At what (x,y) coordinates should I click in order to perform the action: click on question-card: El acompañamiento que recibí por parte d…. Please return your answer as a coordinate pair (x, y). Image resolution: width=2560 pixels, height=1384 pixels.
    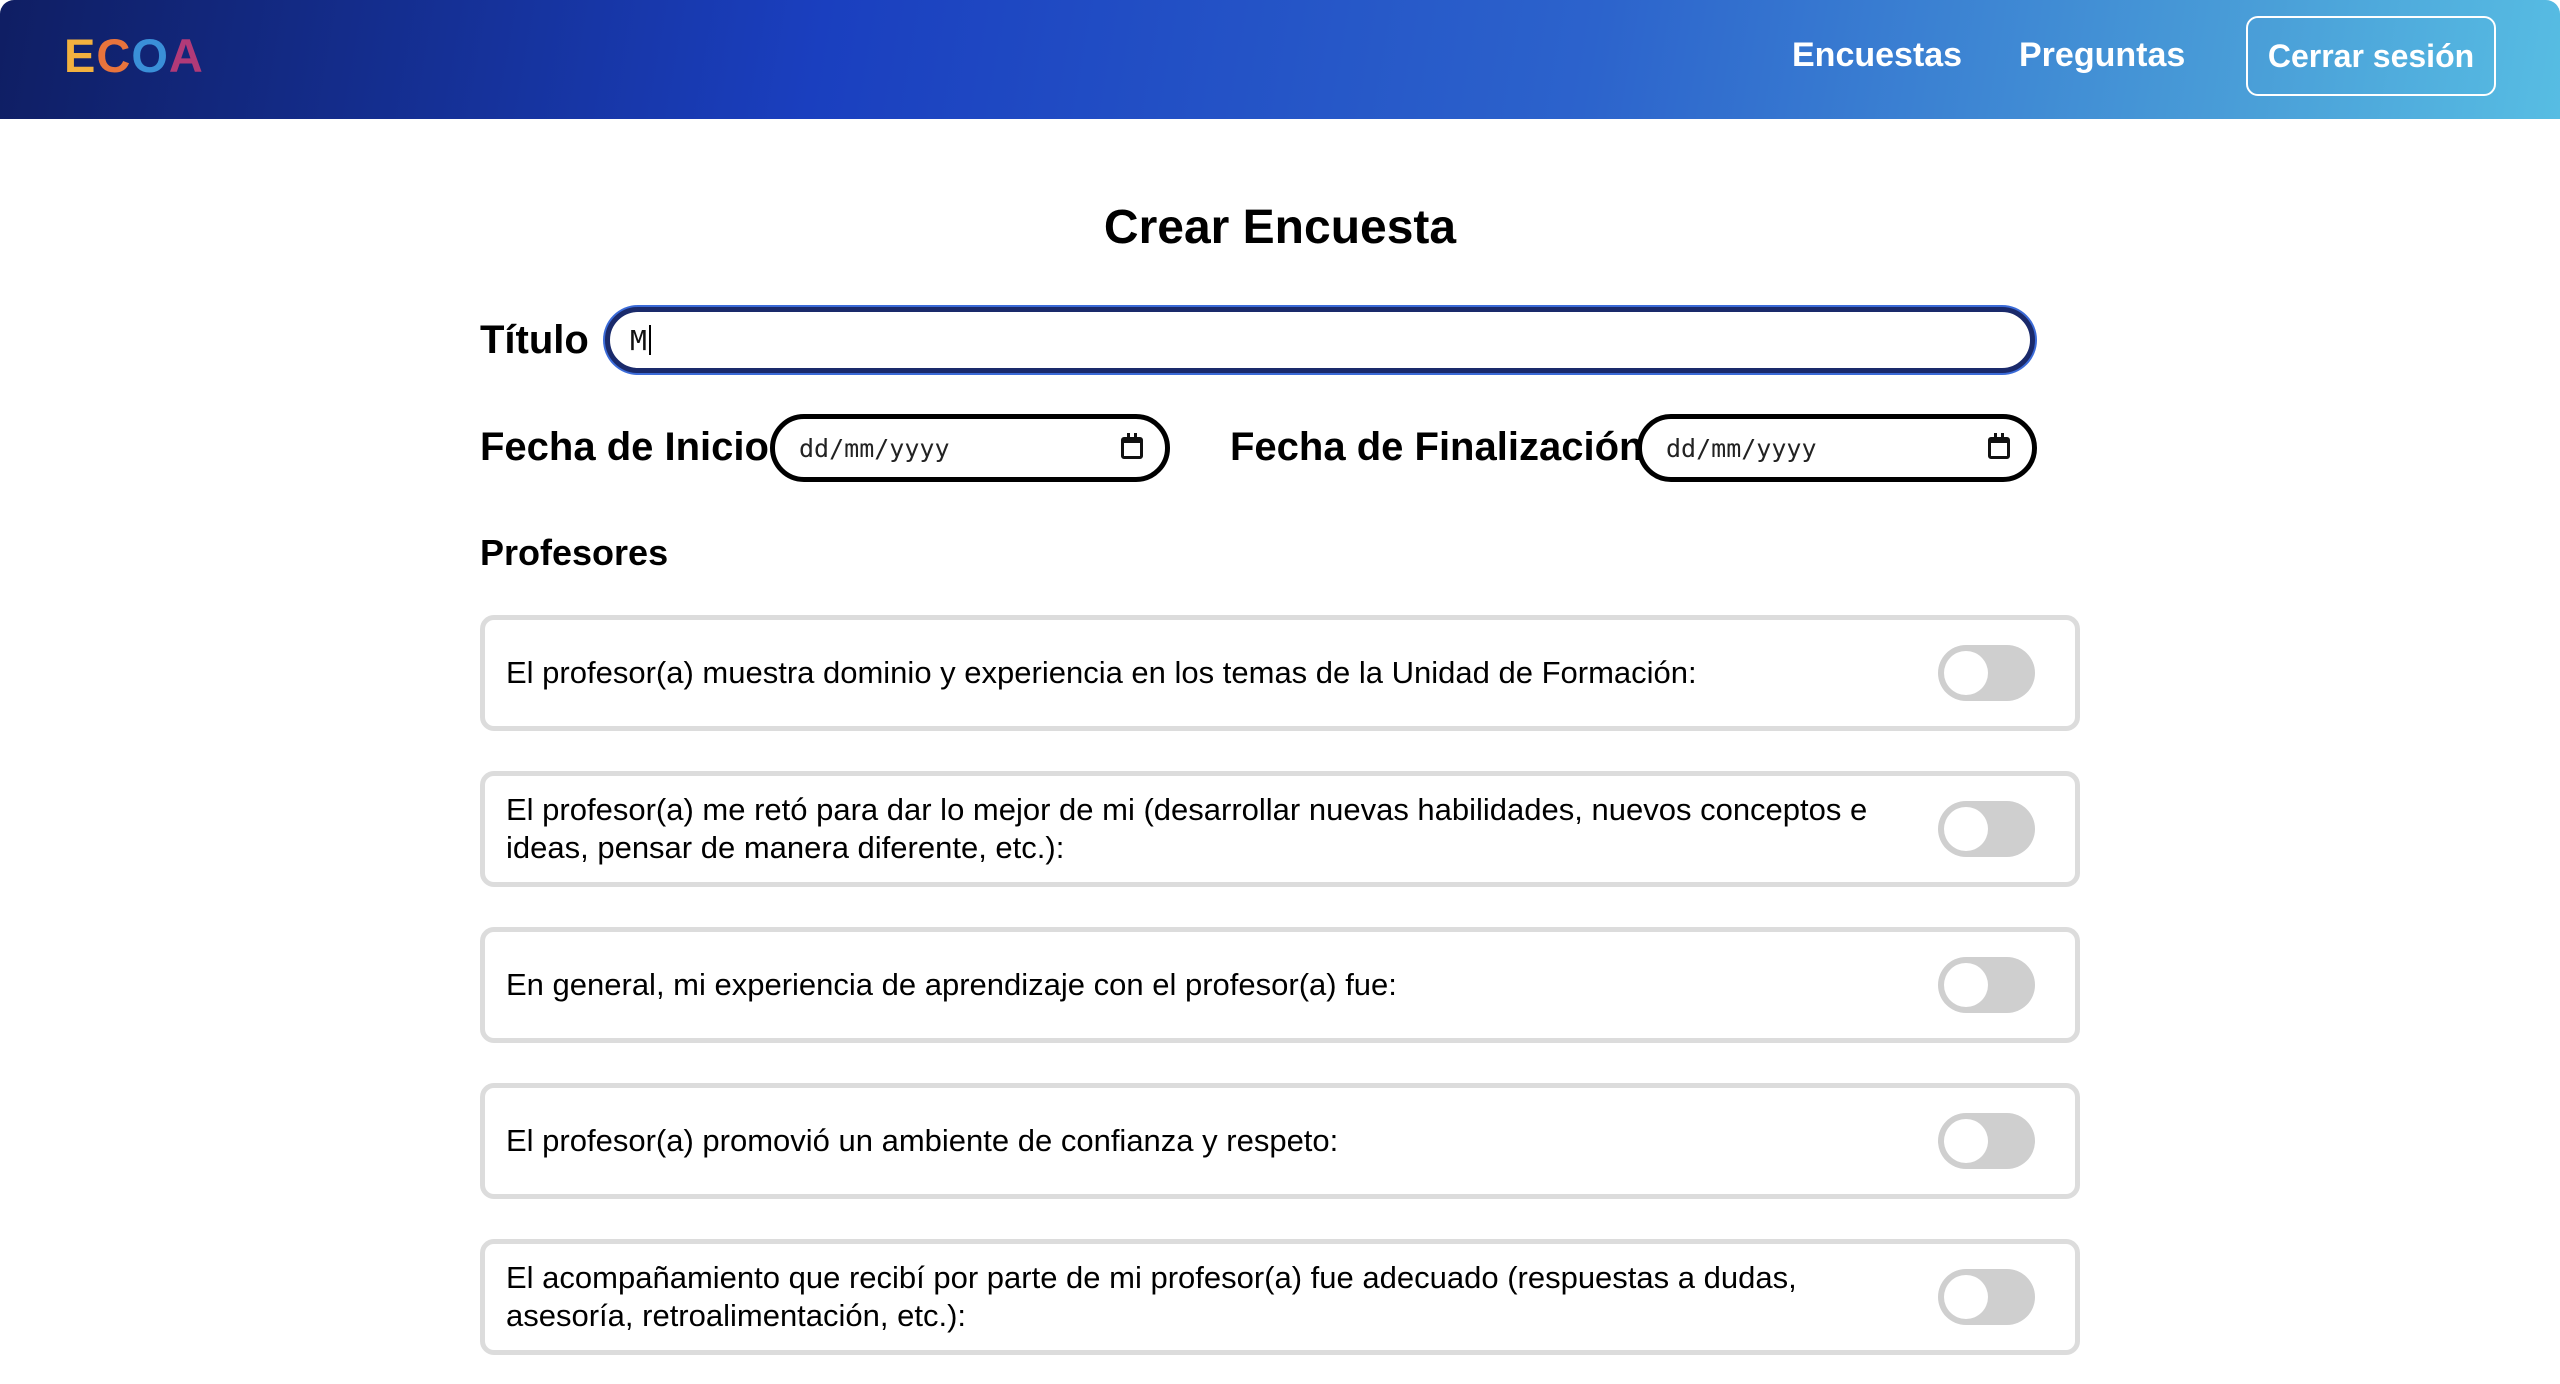
    Looking at the image, I should click on (1280, 1297).